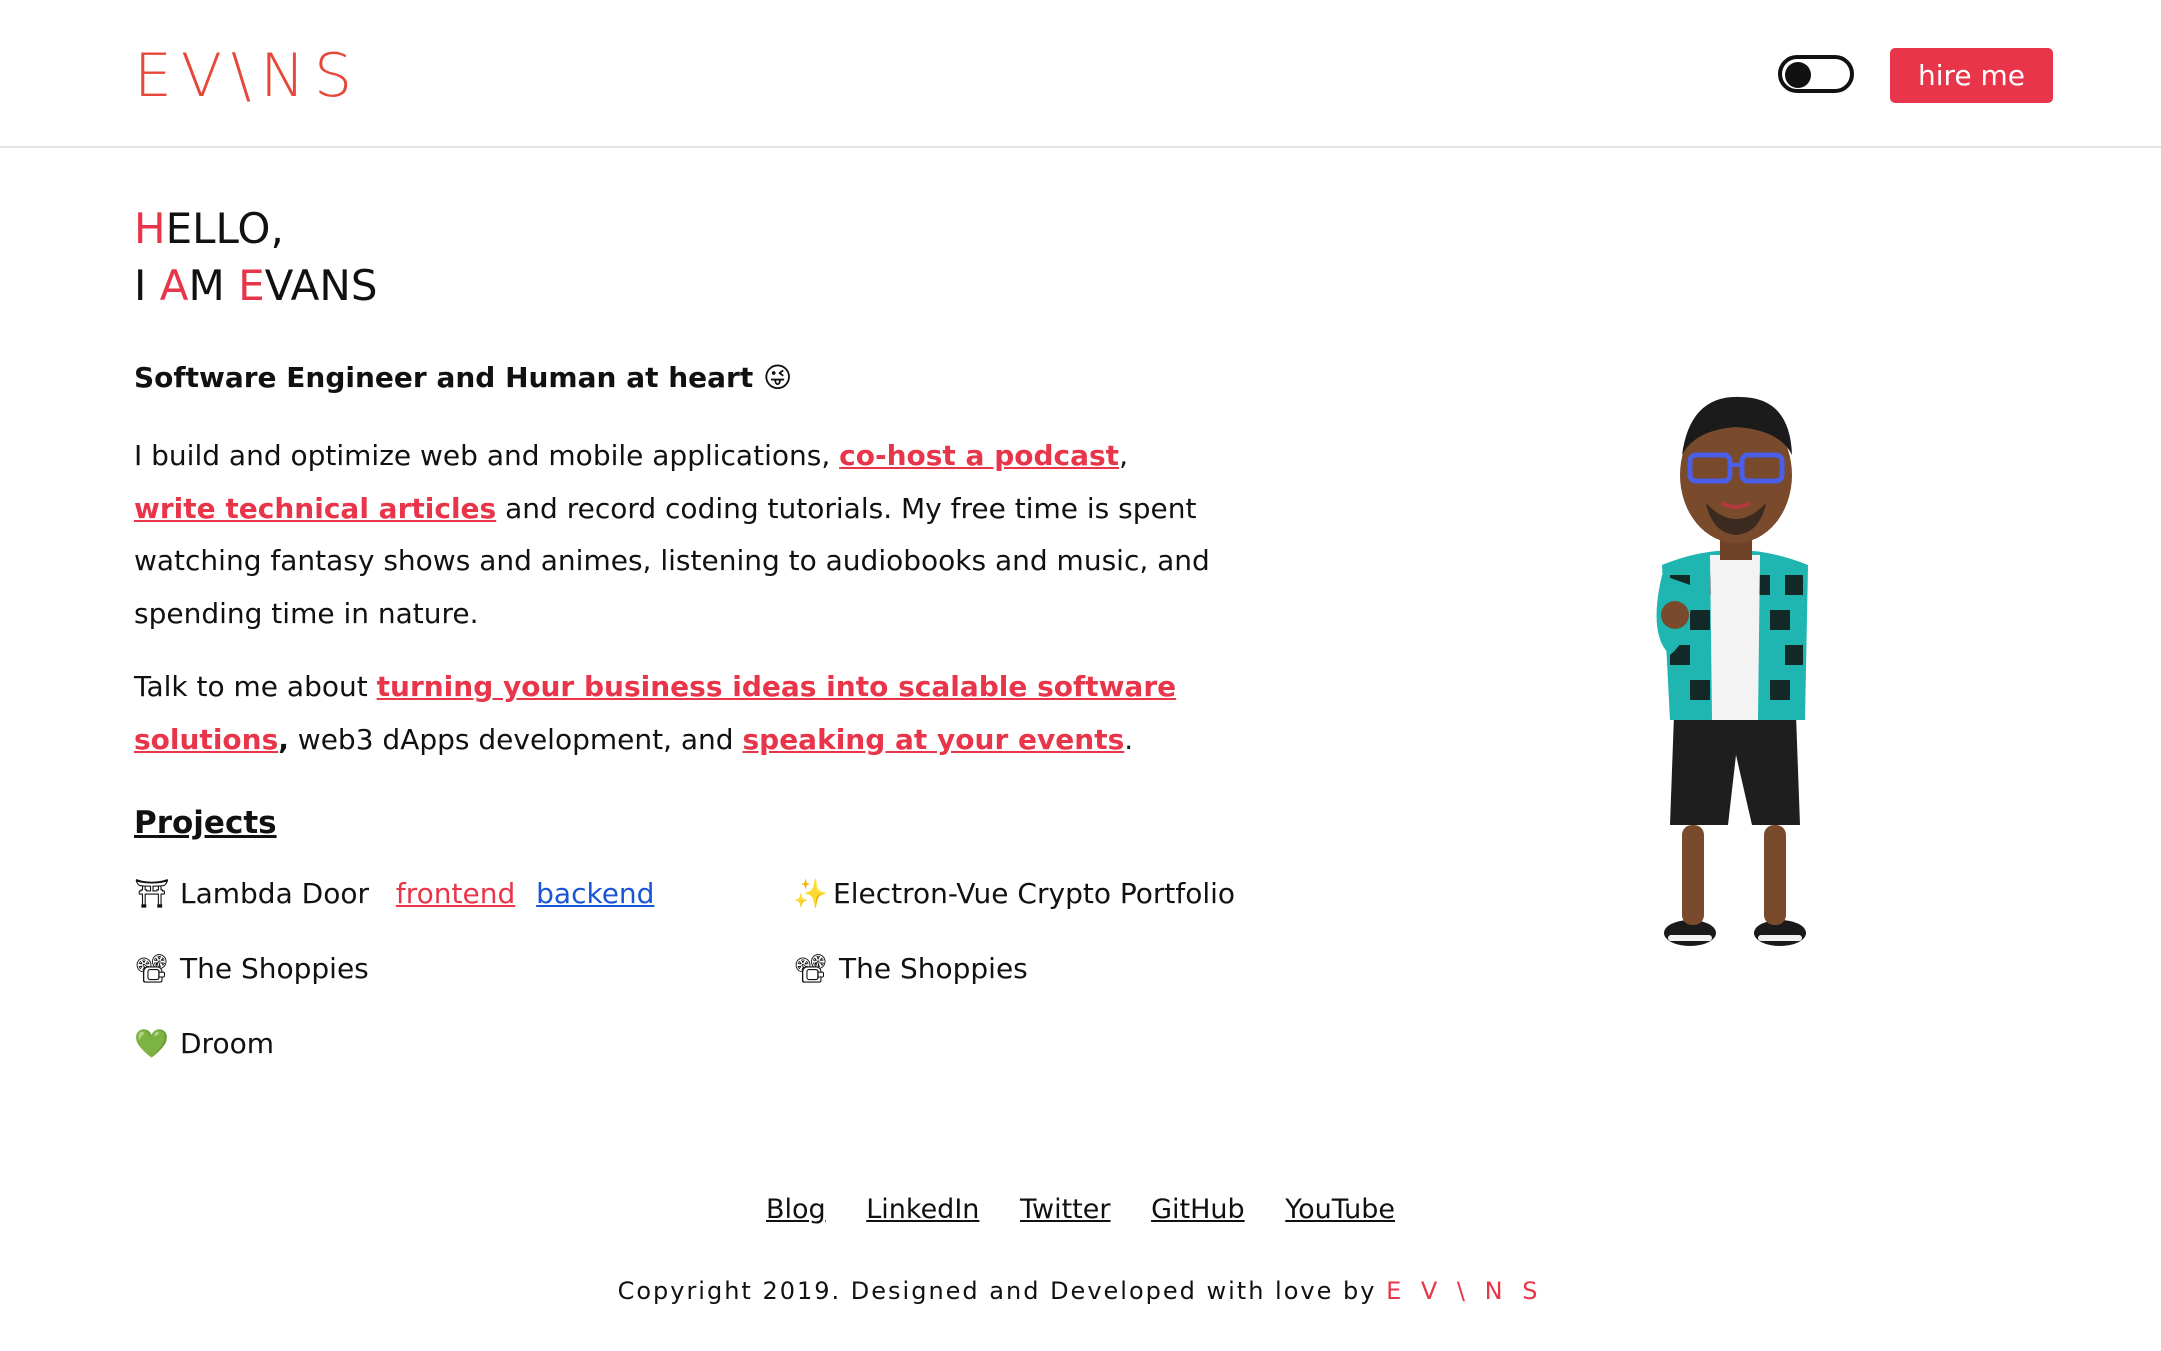 The image size is (2161, 1351). I want to click on hero-greeting: HELLO, I AM EVANS, so click(256, 257).